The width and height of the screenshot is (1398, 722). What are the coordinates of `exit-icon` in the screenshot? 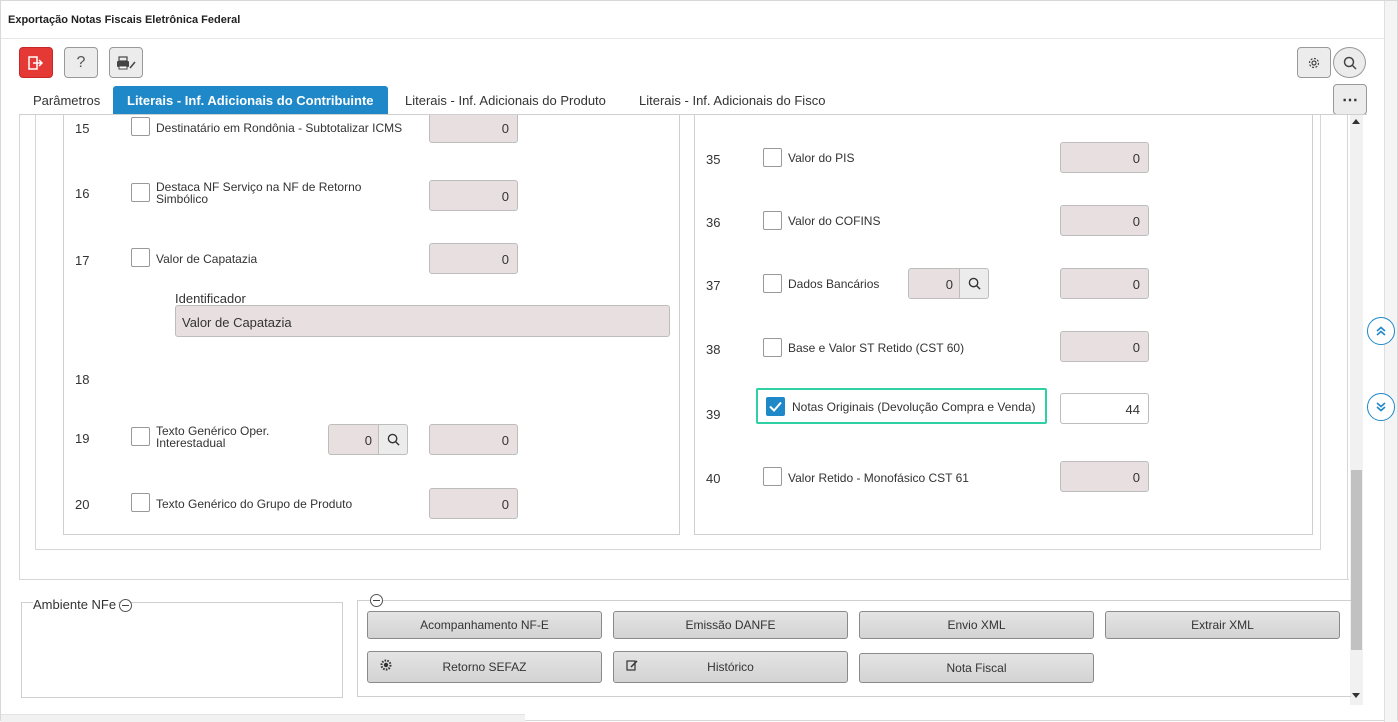 It's located at (36, 62).